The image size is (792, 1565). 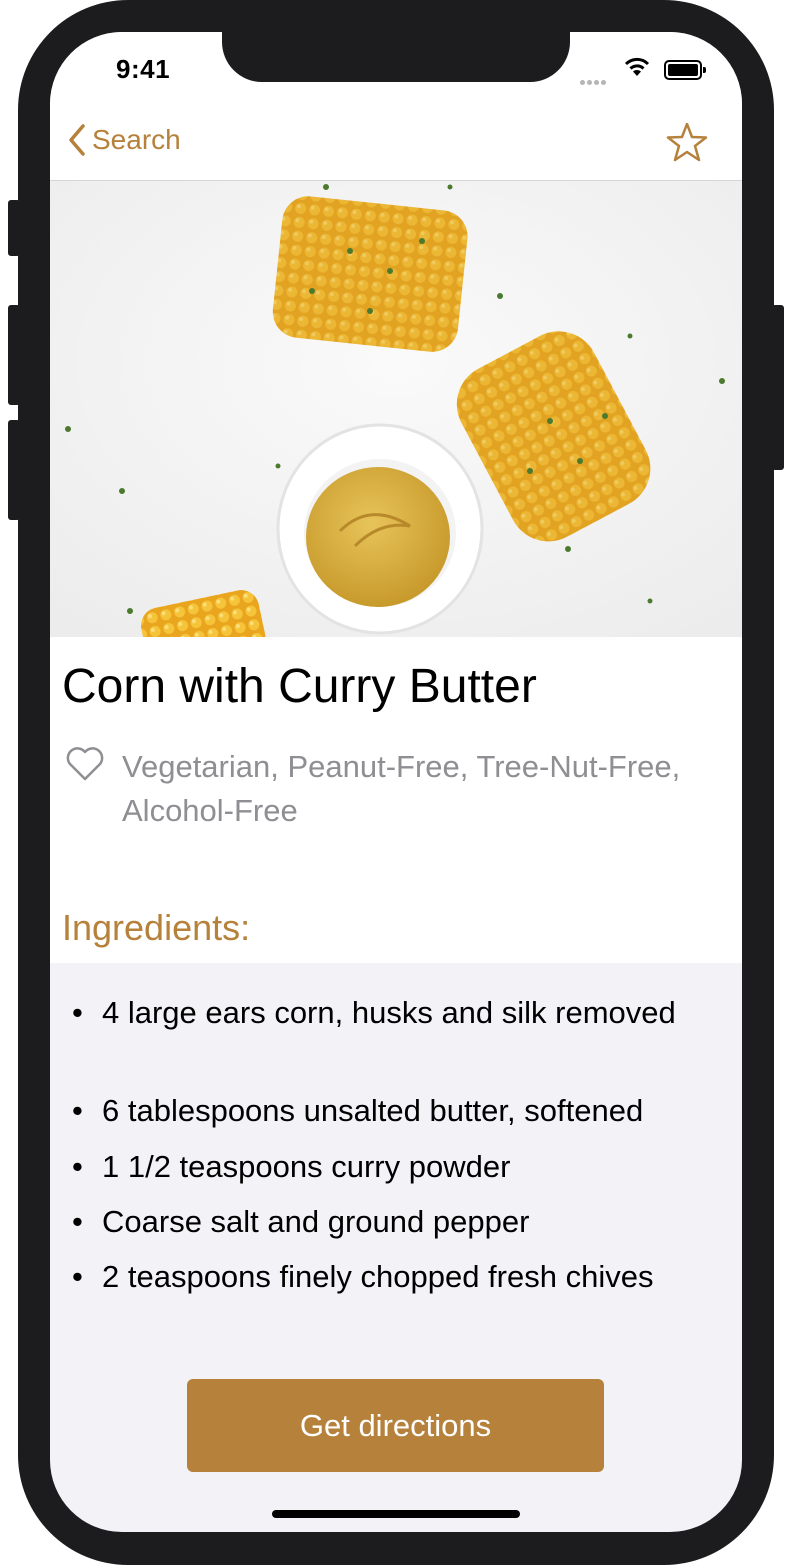 I want to click on ingredient-item: • 1 1/2 teaspoons curry powder, so click(x=387, y=1167).